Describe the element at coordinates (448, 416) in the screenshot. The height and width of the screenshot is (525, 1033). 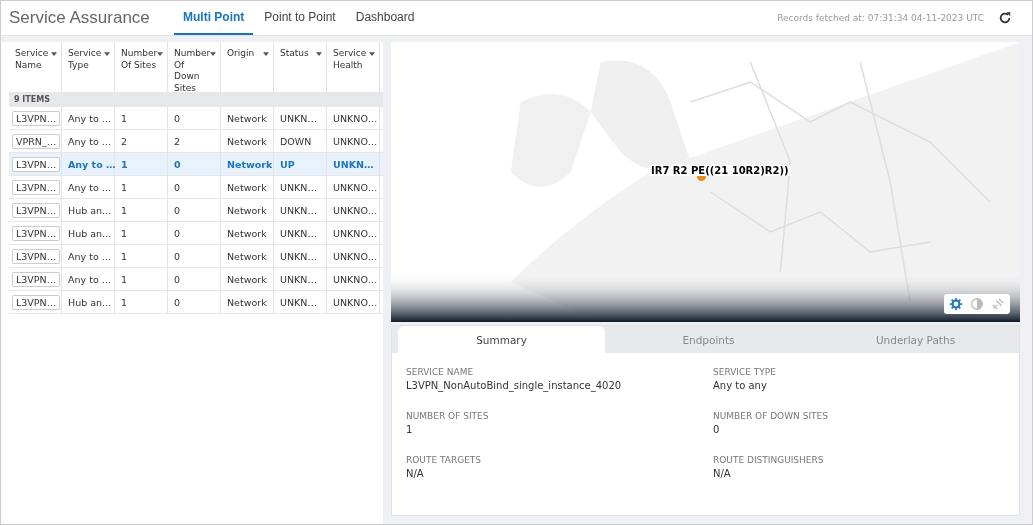
I see `field-label: NUMBER OF SITES` at that location.